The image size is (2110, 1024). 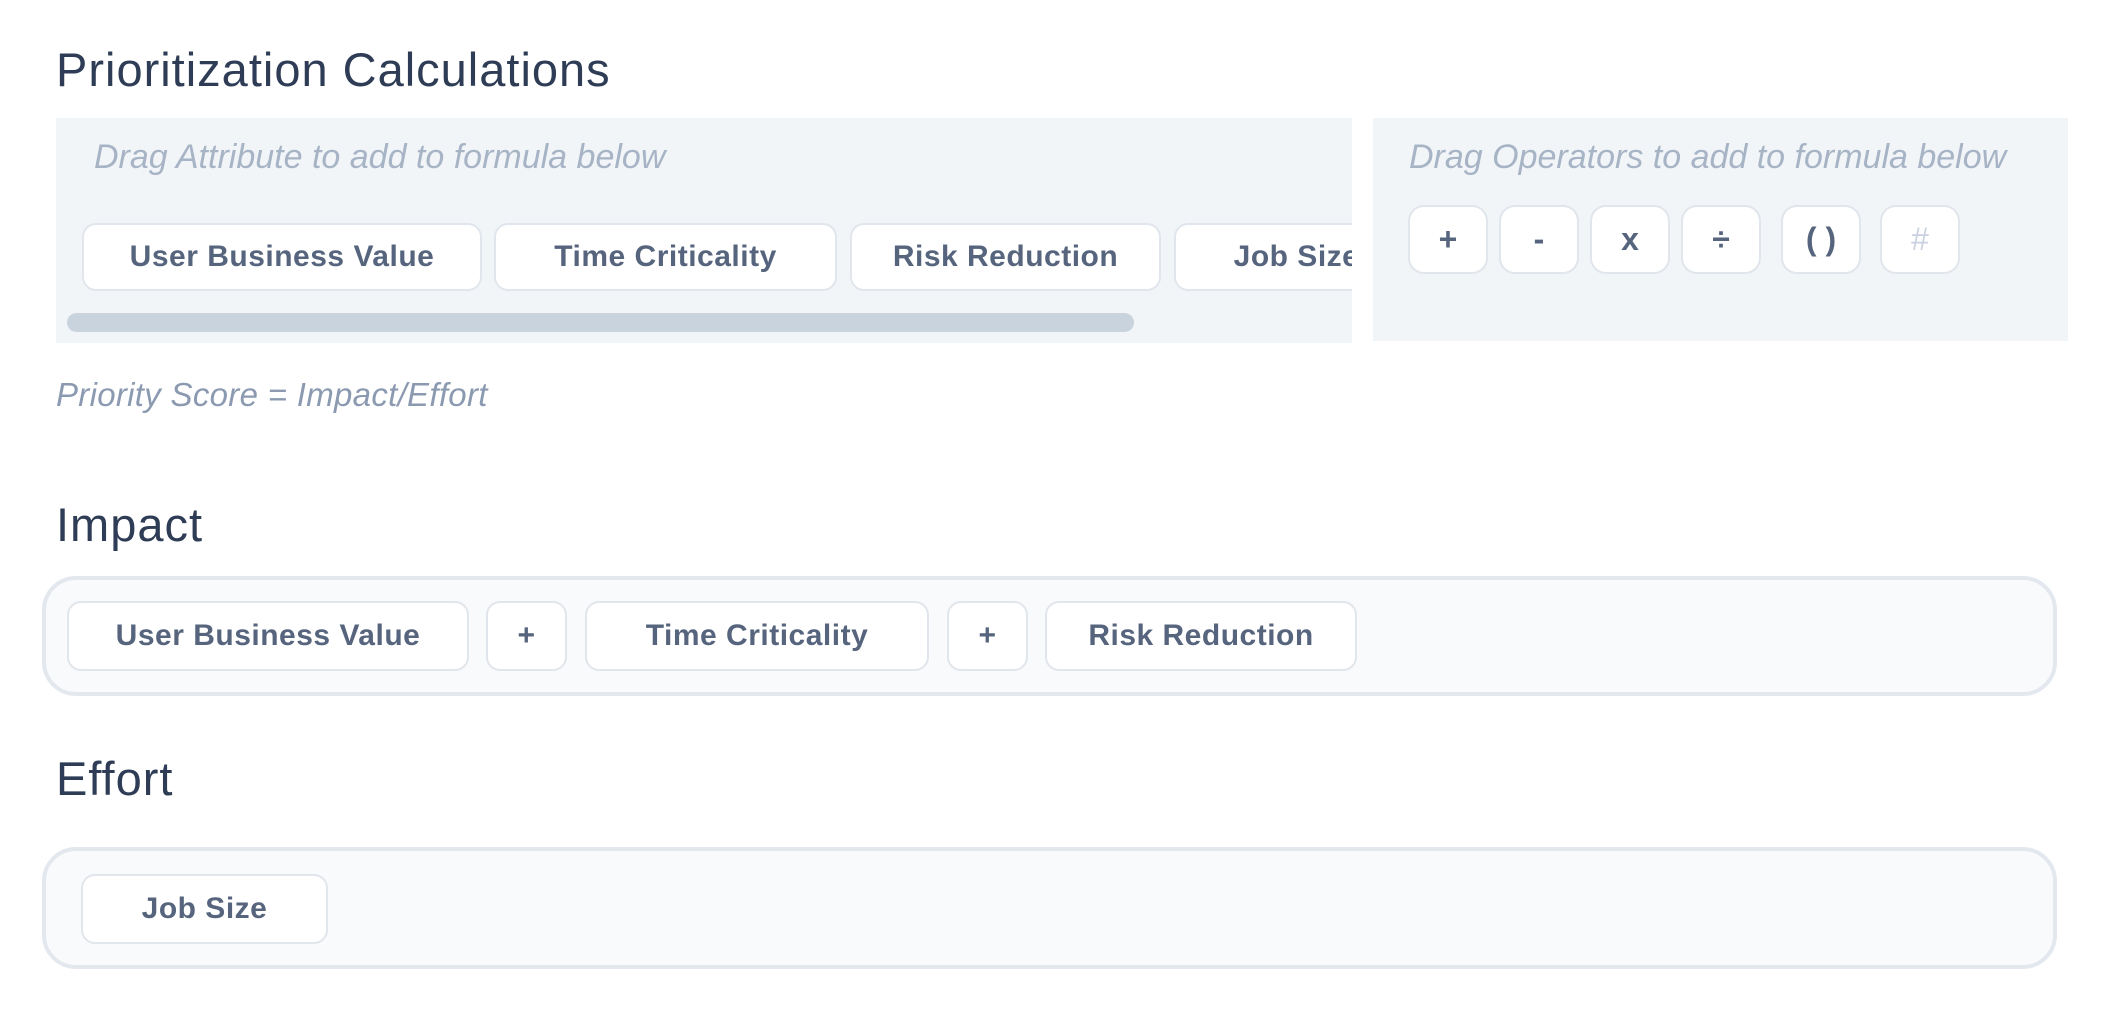 What do you see at coordinates (1263, 257) in the screenshot?
I see `attribute-chip-job-size: Job Size` at bounding box center [1263, 257].